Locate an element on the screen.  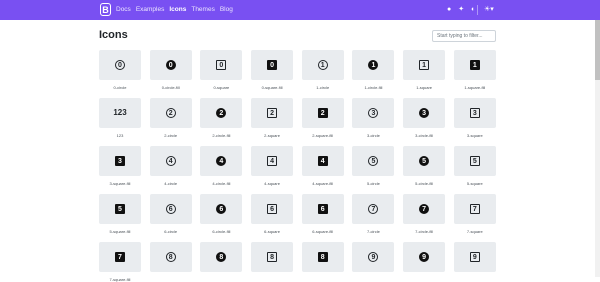
twitter-icon: ✦ is located at coordinates (461, 10).